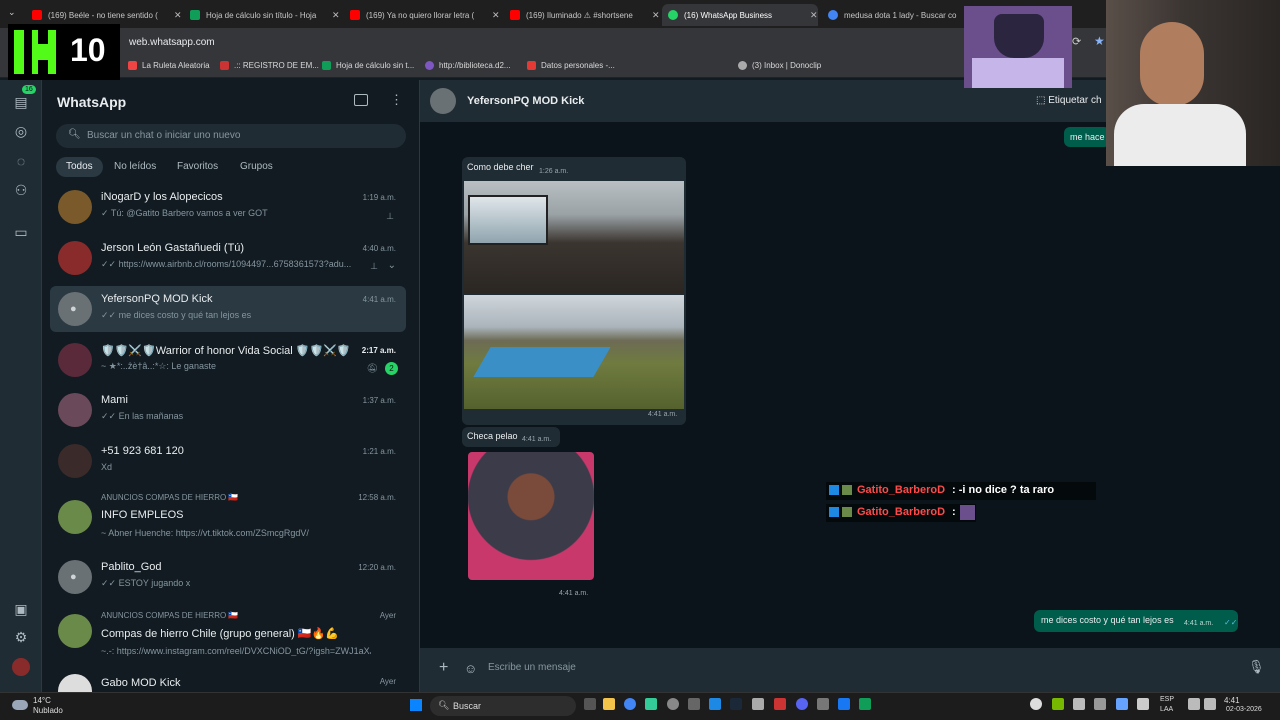 Image resolution: width=1280 pixels, height=720 pixels. I want to click on chrome-icon, so click(630, 704).